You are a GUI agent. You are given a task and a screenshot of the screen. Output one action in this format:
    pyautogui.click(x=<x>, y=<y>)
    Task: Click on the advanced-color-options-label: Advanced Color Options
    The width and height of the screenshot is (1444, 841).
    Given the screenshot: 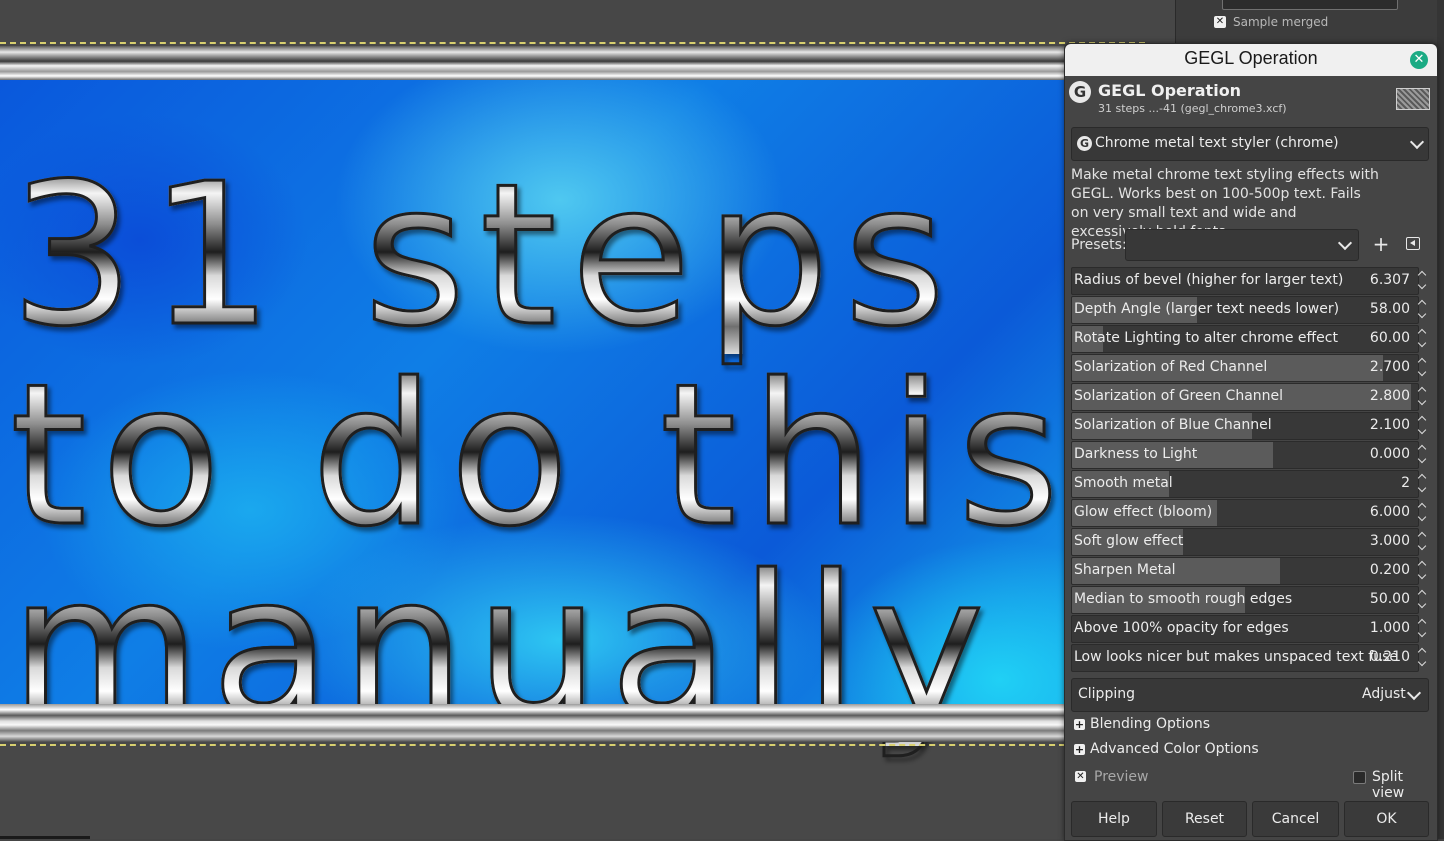 What is the action you would take?
    pyautogui.click(x=1174, y=749)
    